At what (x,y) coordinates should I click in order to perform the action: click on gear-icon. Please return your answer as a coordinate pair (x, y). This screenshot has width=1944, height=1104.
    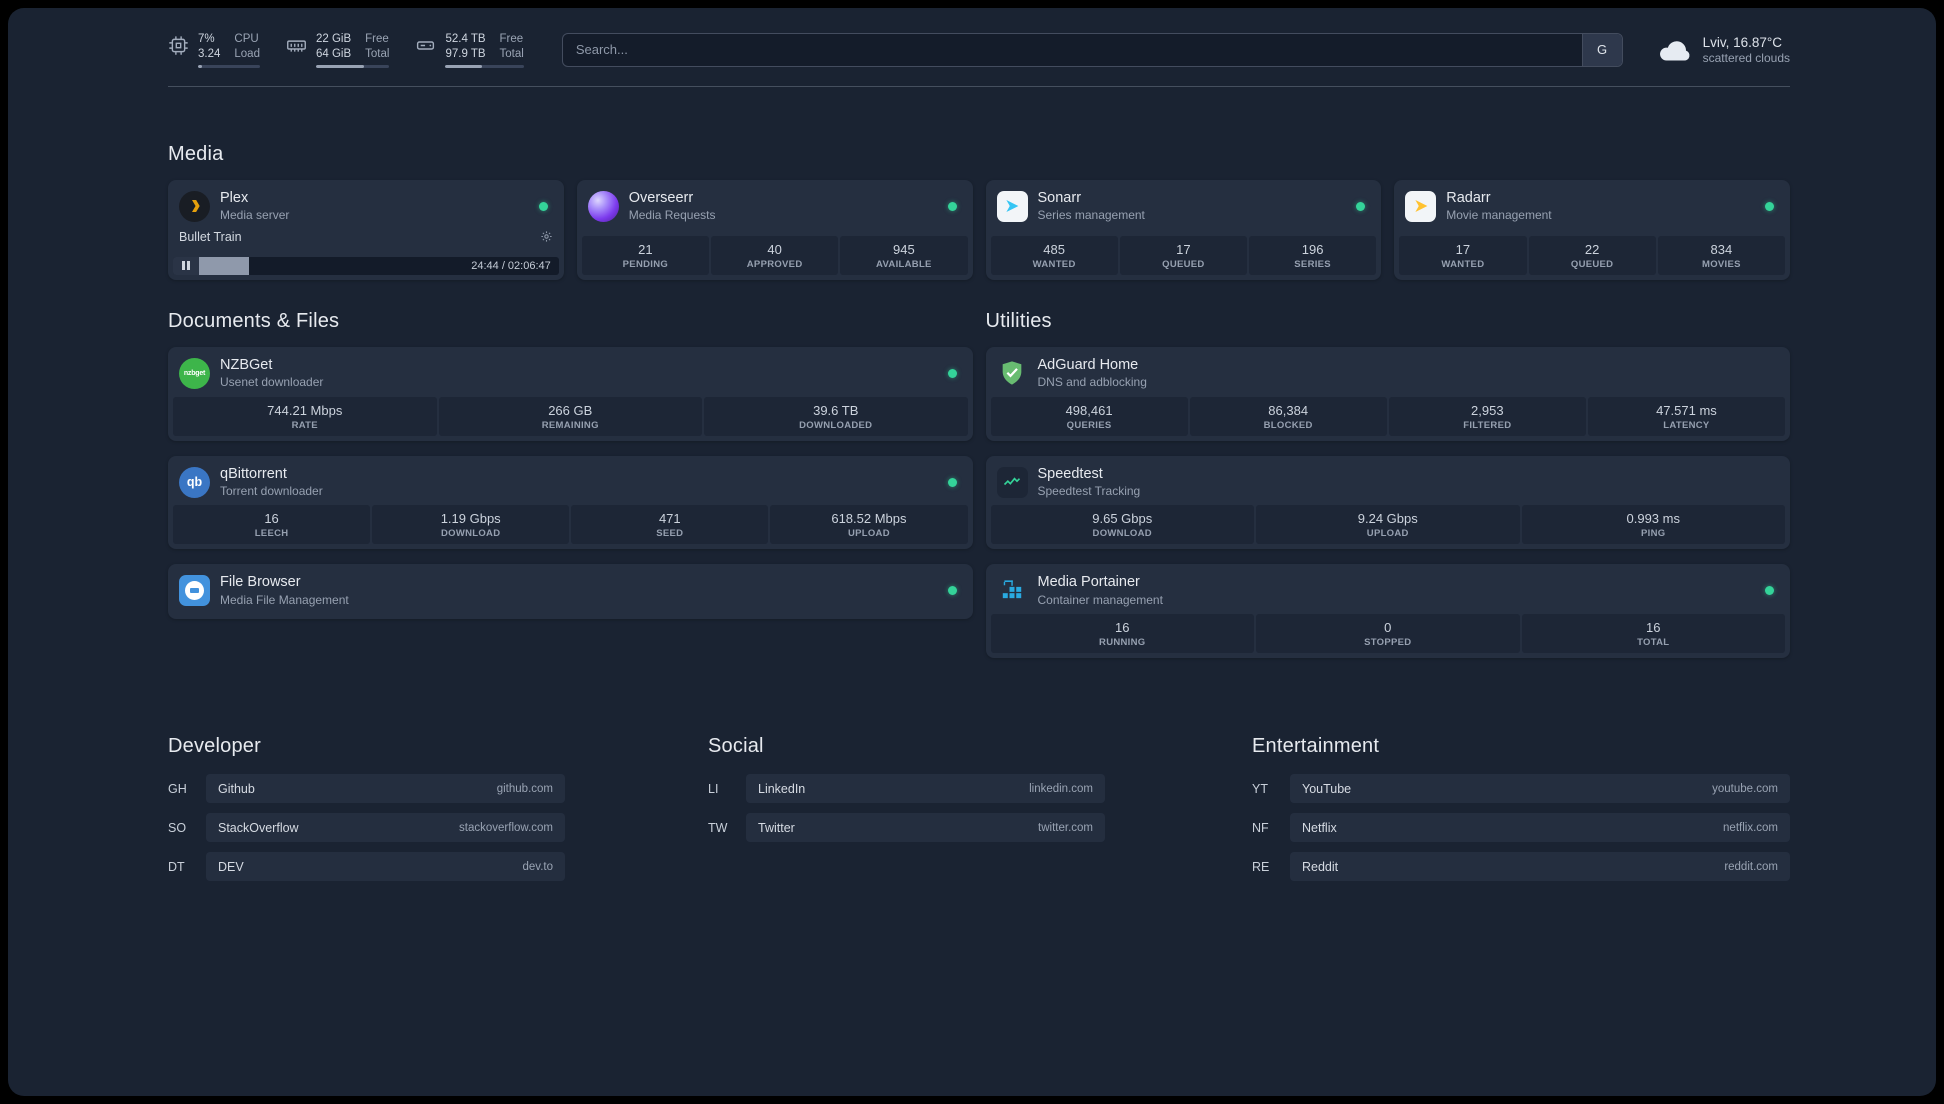
    Looking at the image, I should click on (546, 236).